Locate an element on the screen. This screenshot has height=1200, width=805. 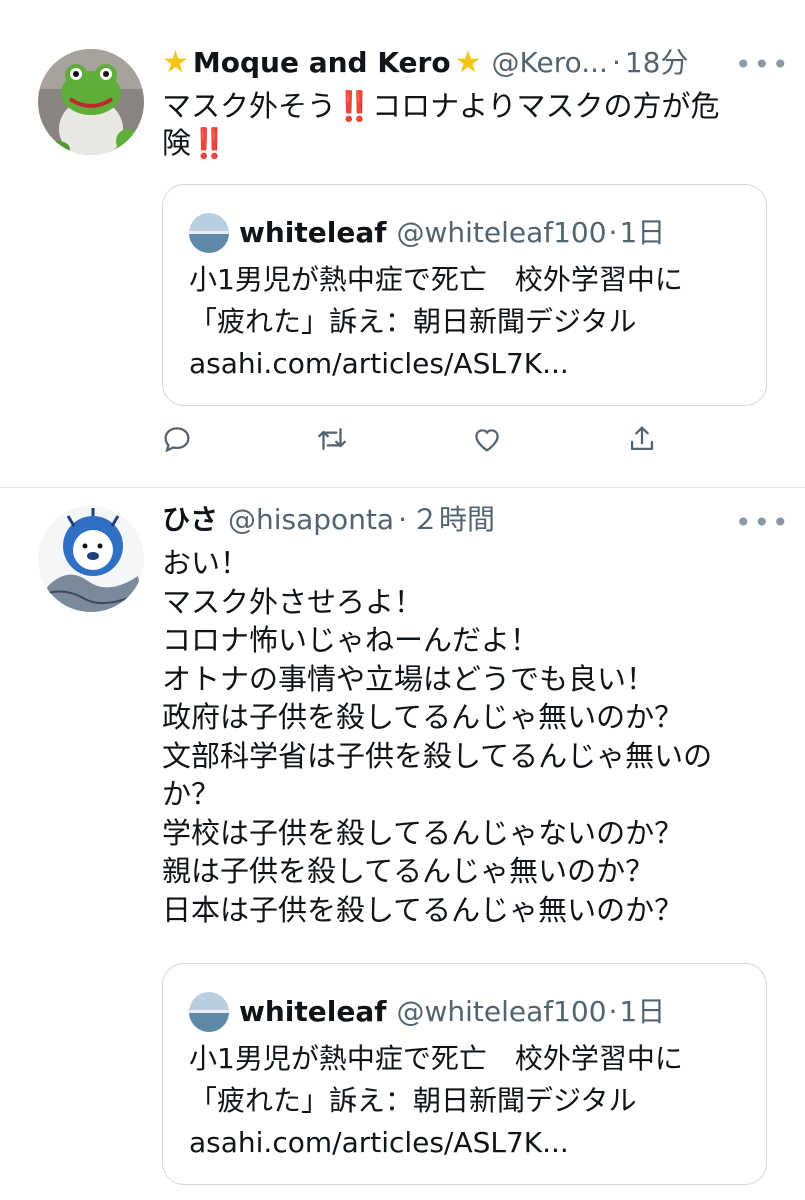
frog-avatar-image is located at coordinates (91, 102).